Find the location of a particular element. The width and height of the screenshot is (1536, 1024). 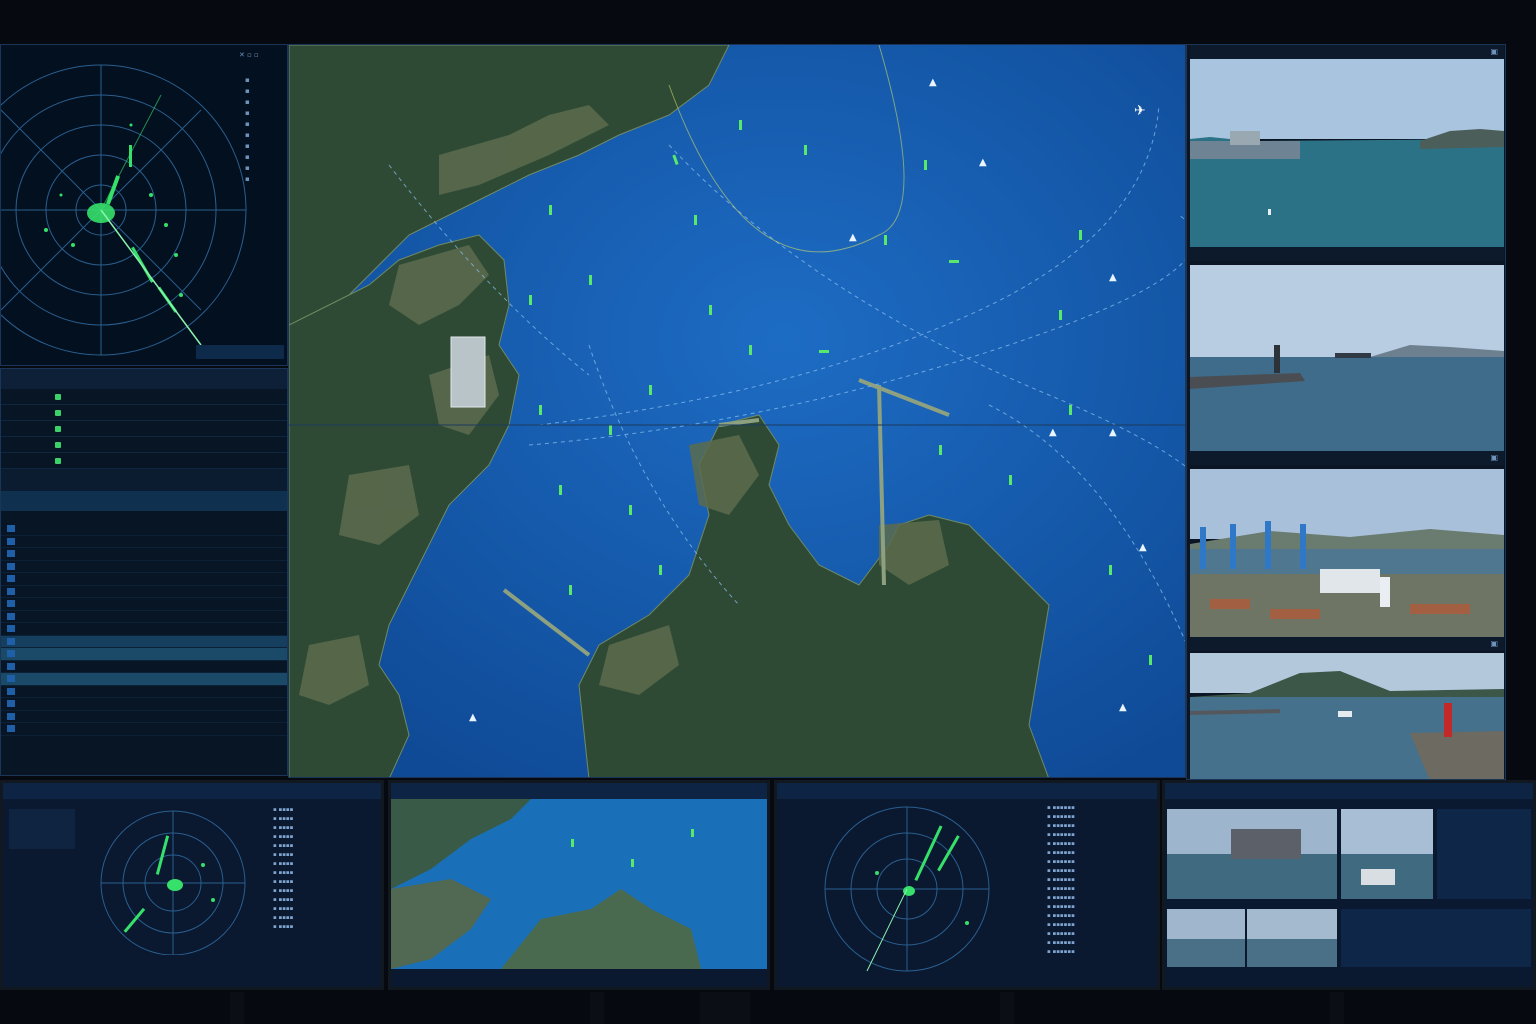

lighthouse-breakwater-feed is located at coordinates (1347, 358).